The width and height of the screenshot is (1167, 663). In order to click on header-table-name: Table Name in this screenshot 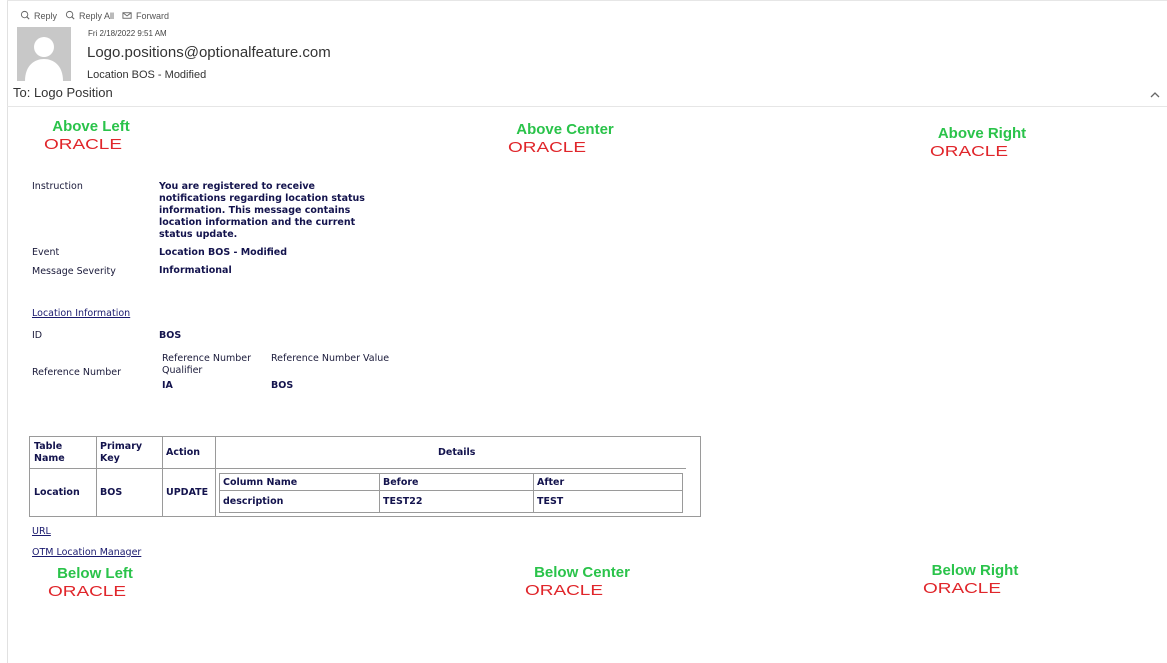, I will do `click(49, 453)`.